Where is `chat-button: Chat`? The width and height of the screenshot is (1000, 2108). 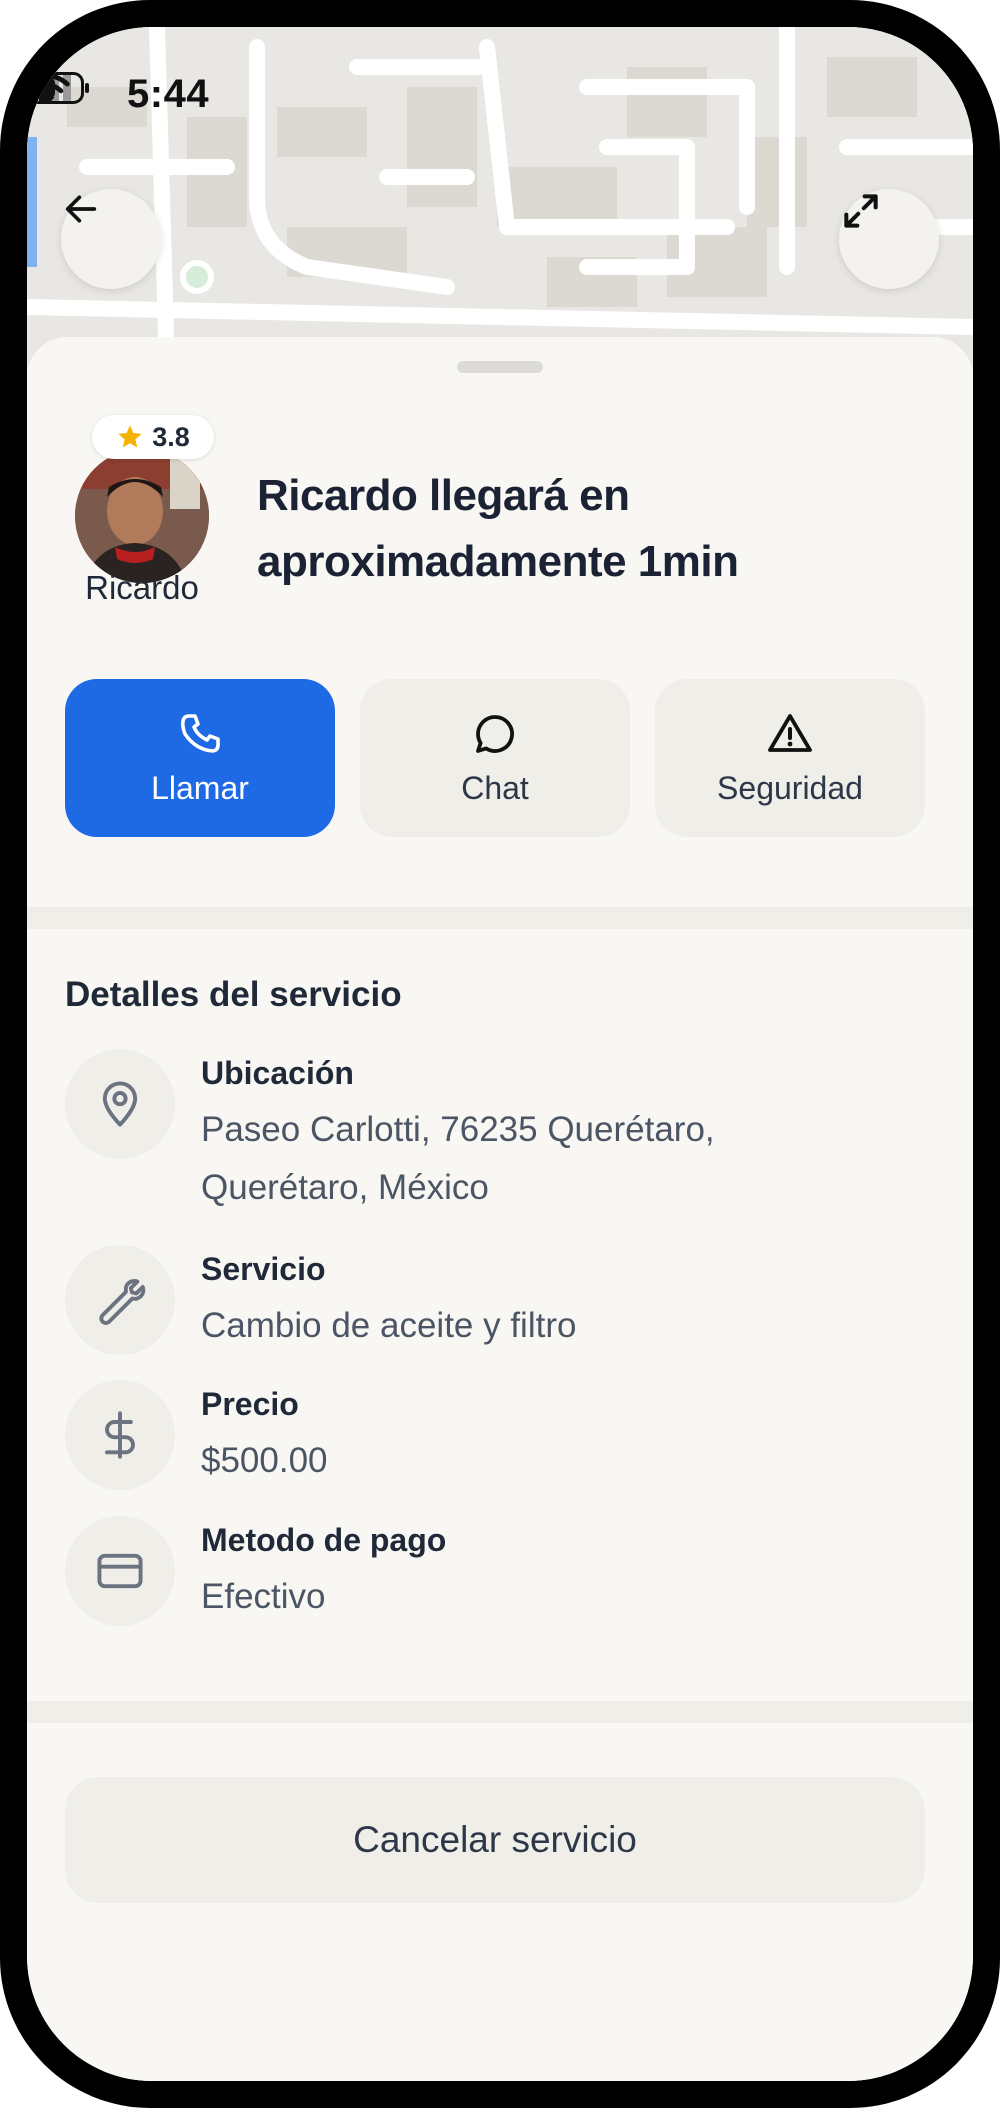
chat-button: Chat is located at coordinates (495, 758).